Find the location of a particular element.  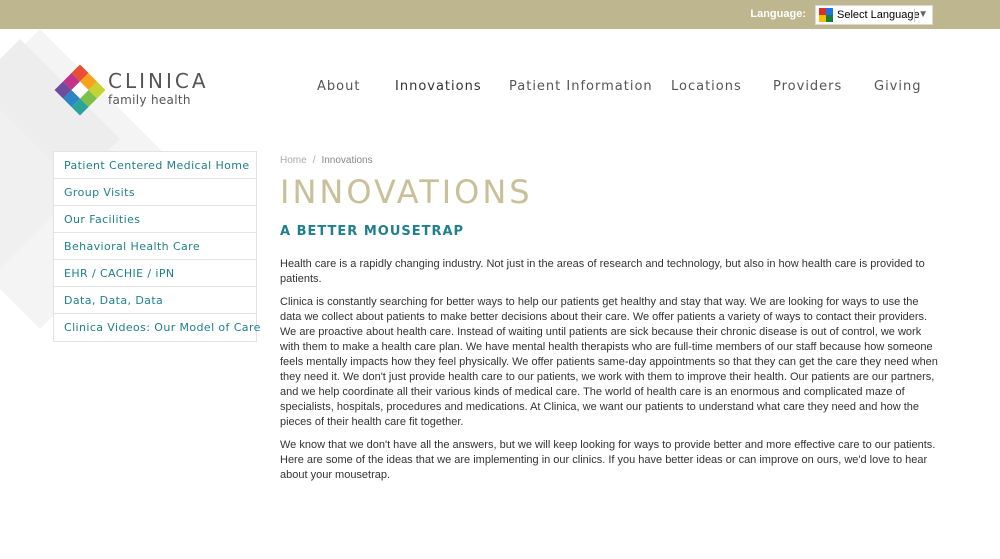

nav-locations: Locations is located at coordinates (706, 86).